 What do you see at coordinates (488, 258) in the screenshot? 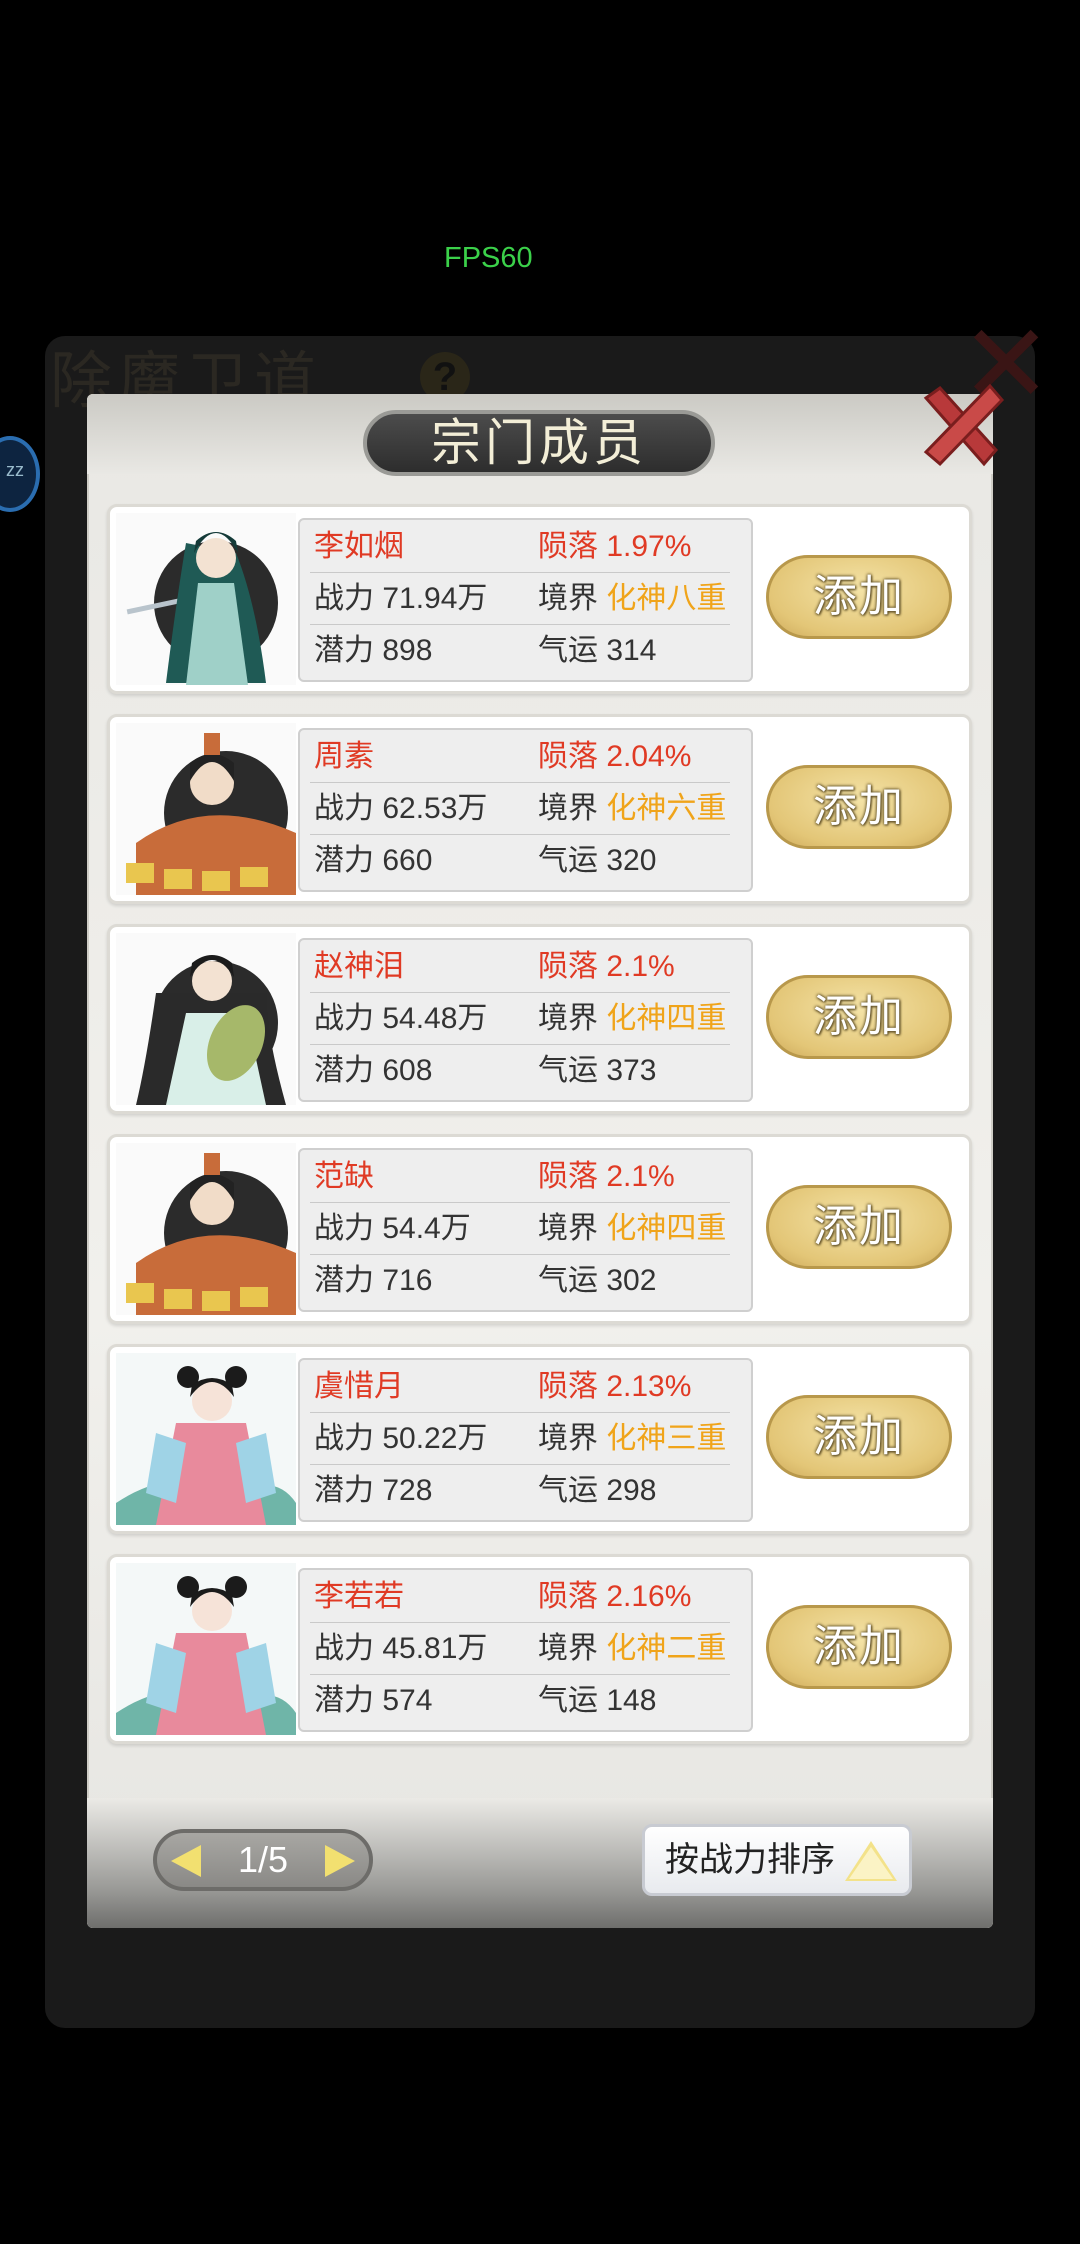
I see `fps-counter: FPS60` at bounding box center [488, 258].